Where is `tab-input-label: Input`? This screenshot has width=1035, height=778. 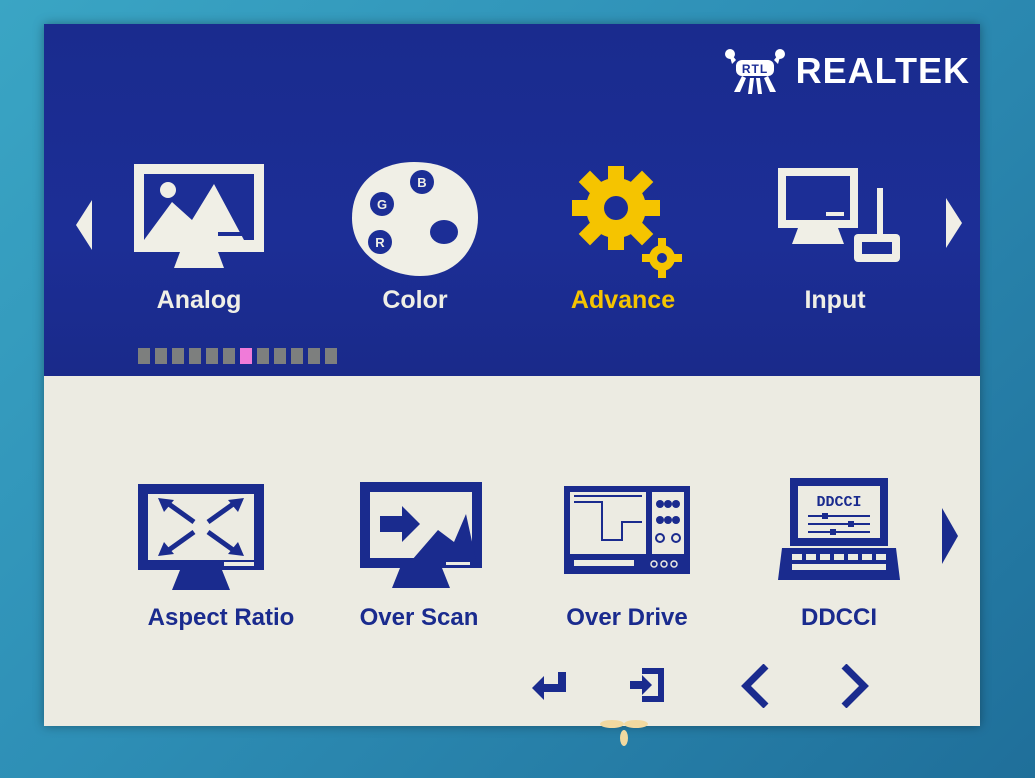
tab-input-label: Input is located at coordinates (835, 300).